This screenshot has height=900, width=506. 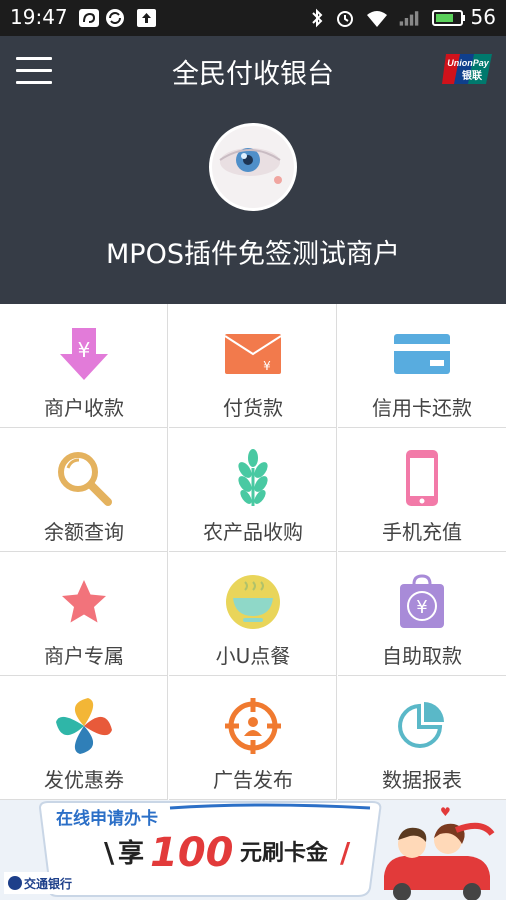 I want to click on merchant-name: MPOS插件免签测试商户, so click(x=253, y=254).